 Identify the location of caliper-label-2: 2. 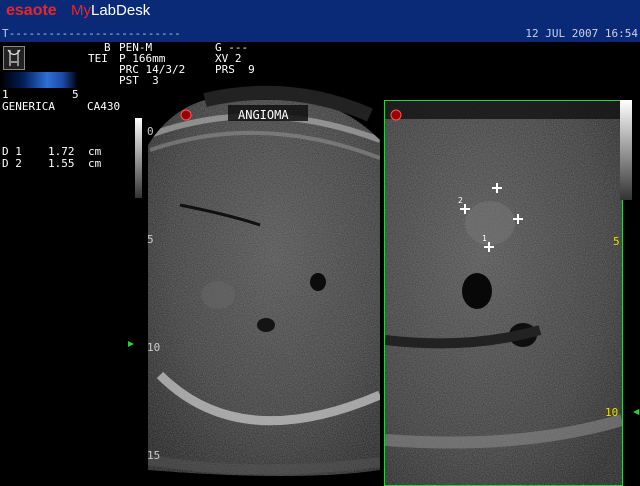
(460, 200).